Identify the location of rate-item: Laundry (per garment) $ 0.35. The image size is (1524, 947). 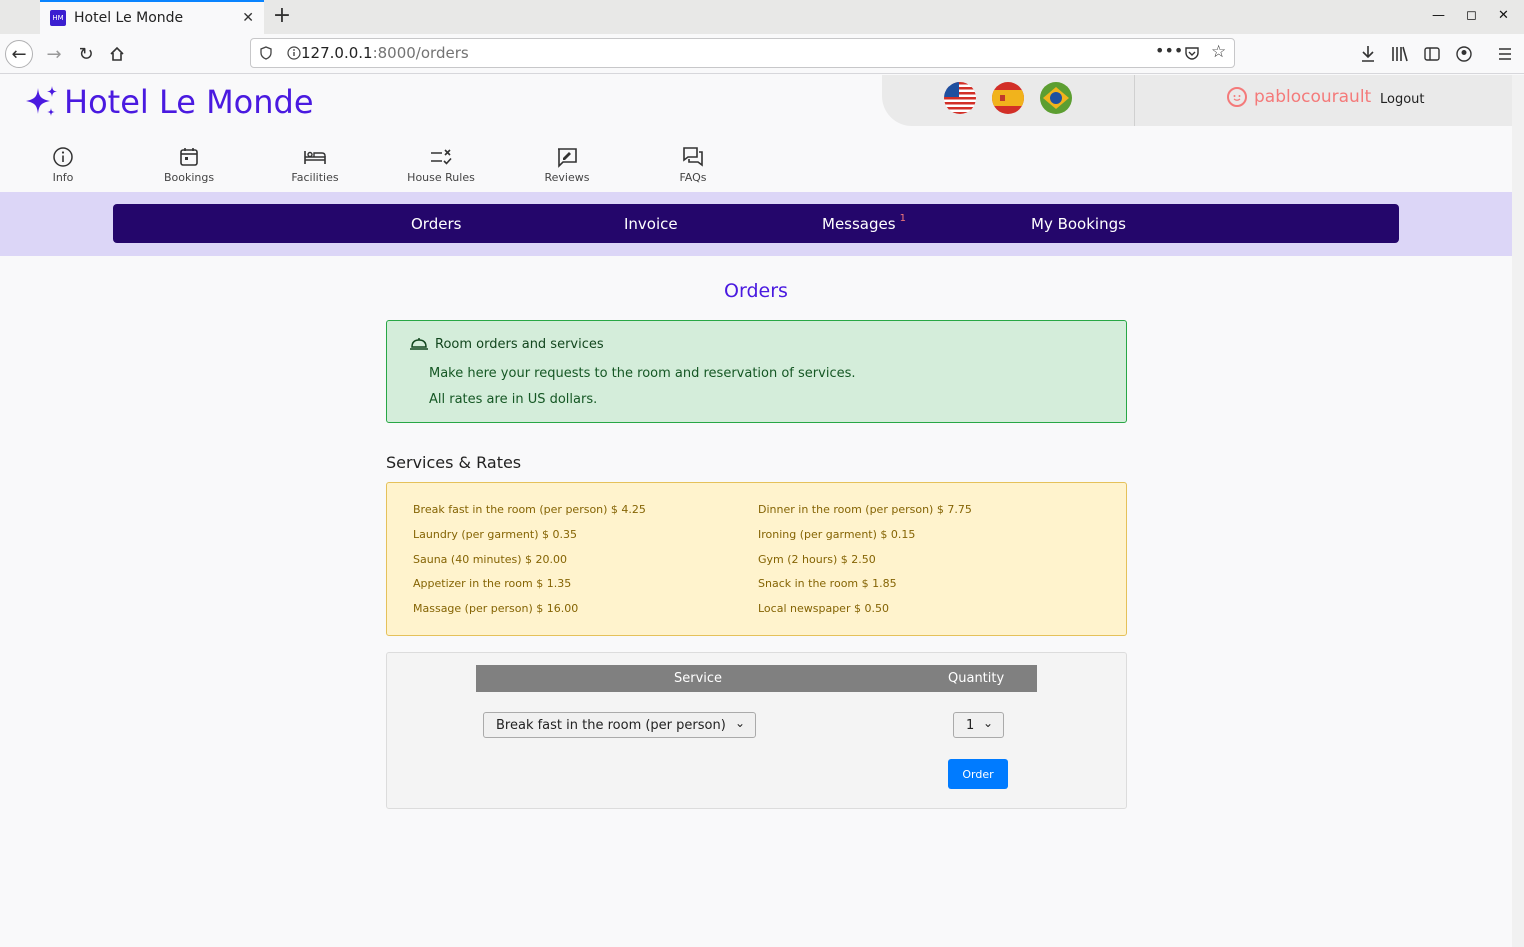
(495, 534).